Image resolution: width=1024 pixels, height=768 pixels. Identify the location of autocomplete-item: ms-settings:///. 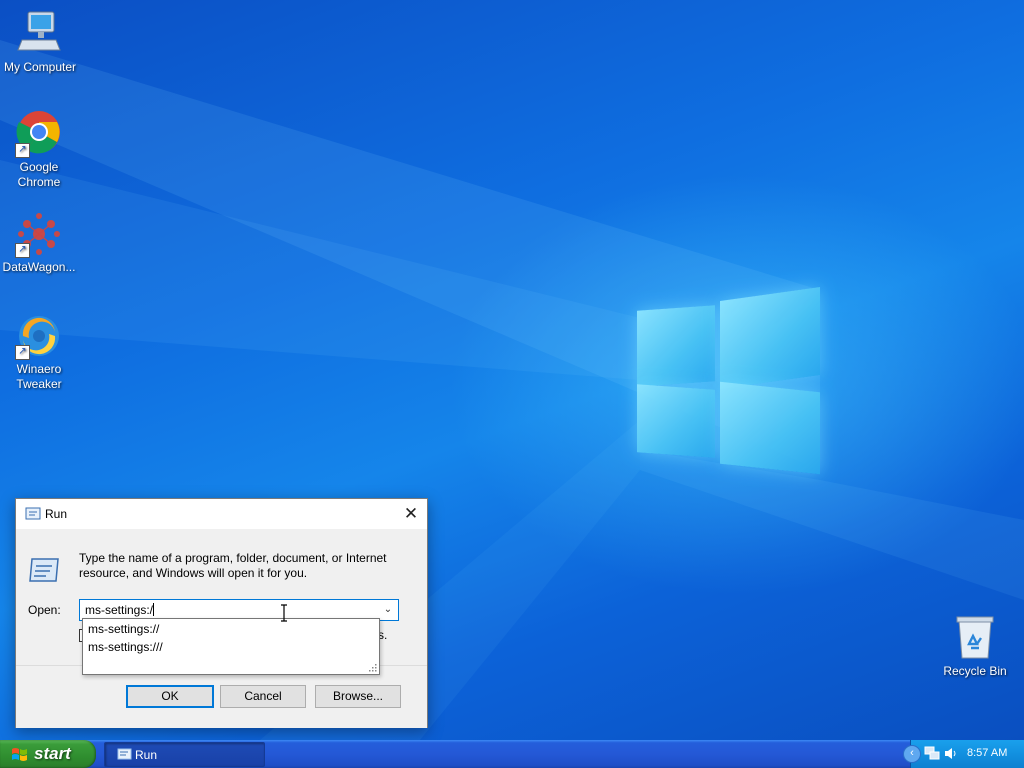
(231, 646).